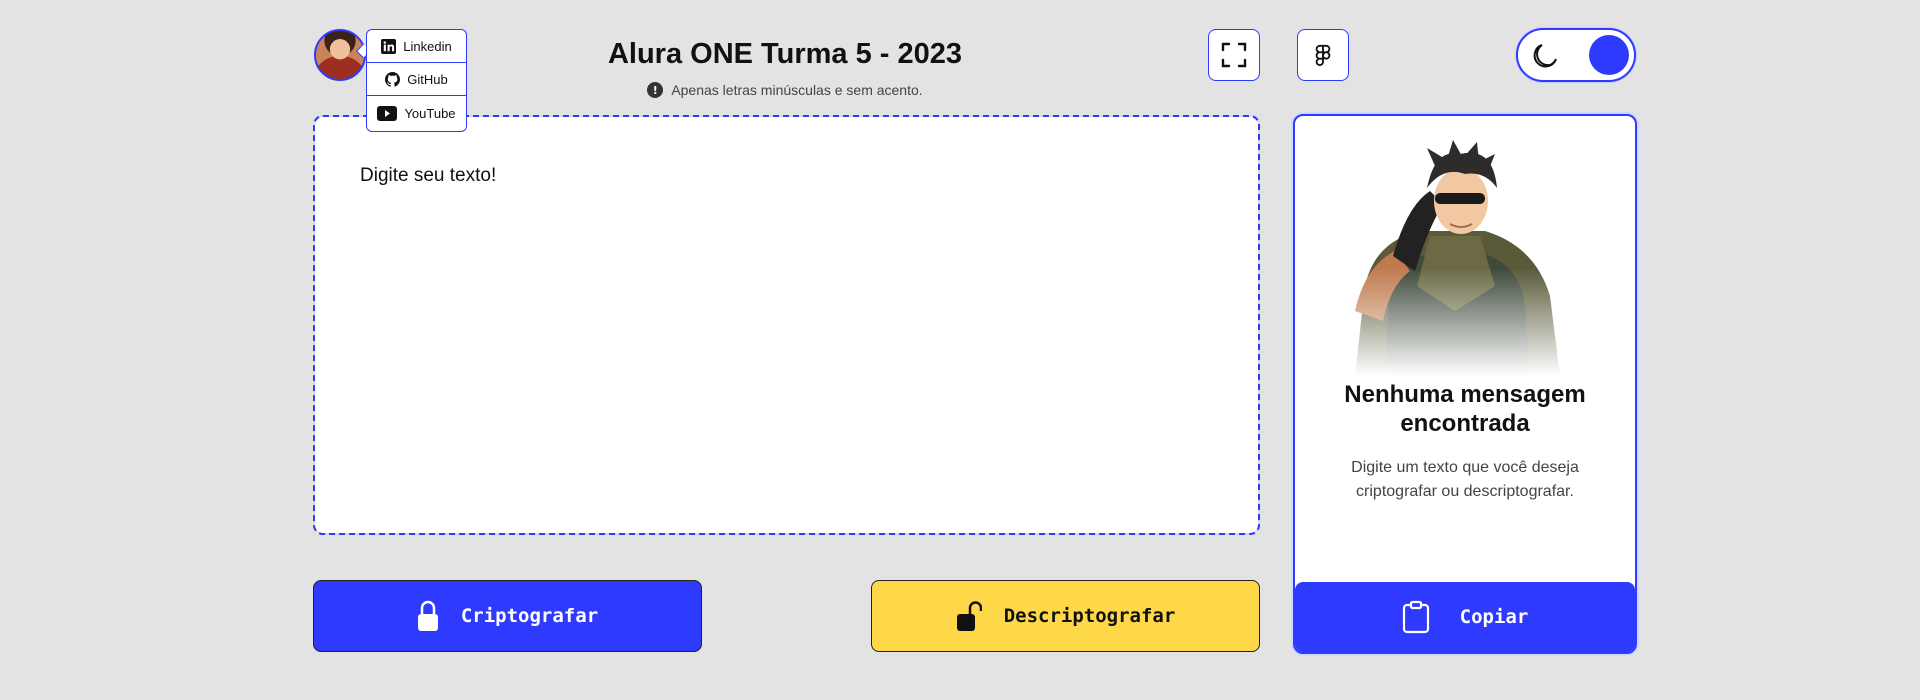 The image size is (1920, 700). Describe the element at coordinates (1576, 55) in the screenshot. I see `theme-toggle` at that location.